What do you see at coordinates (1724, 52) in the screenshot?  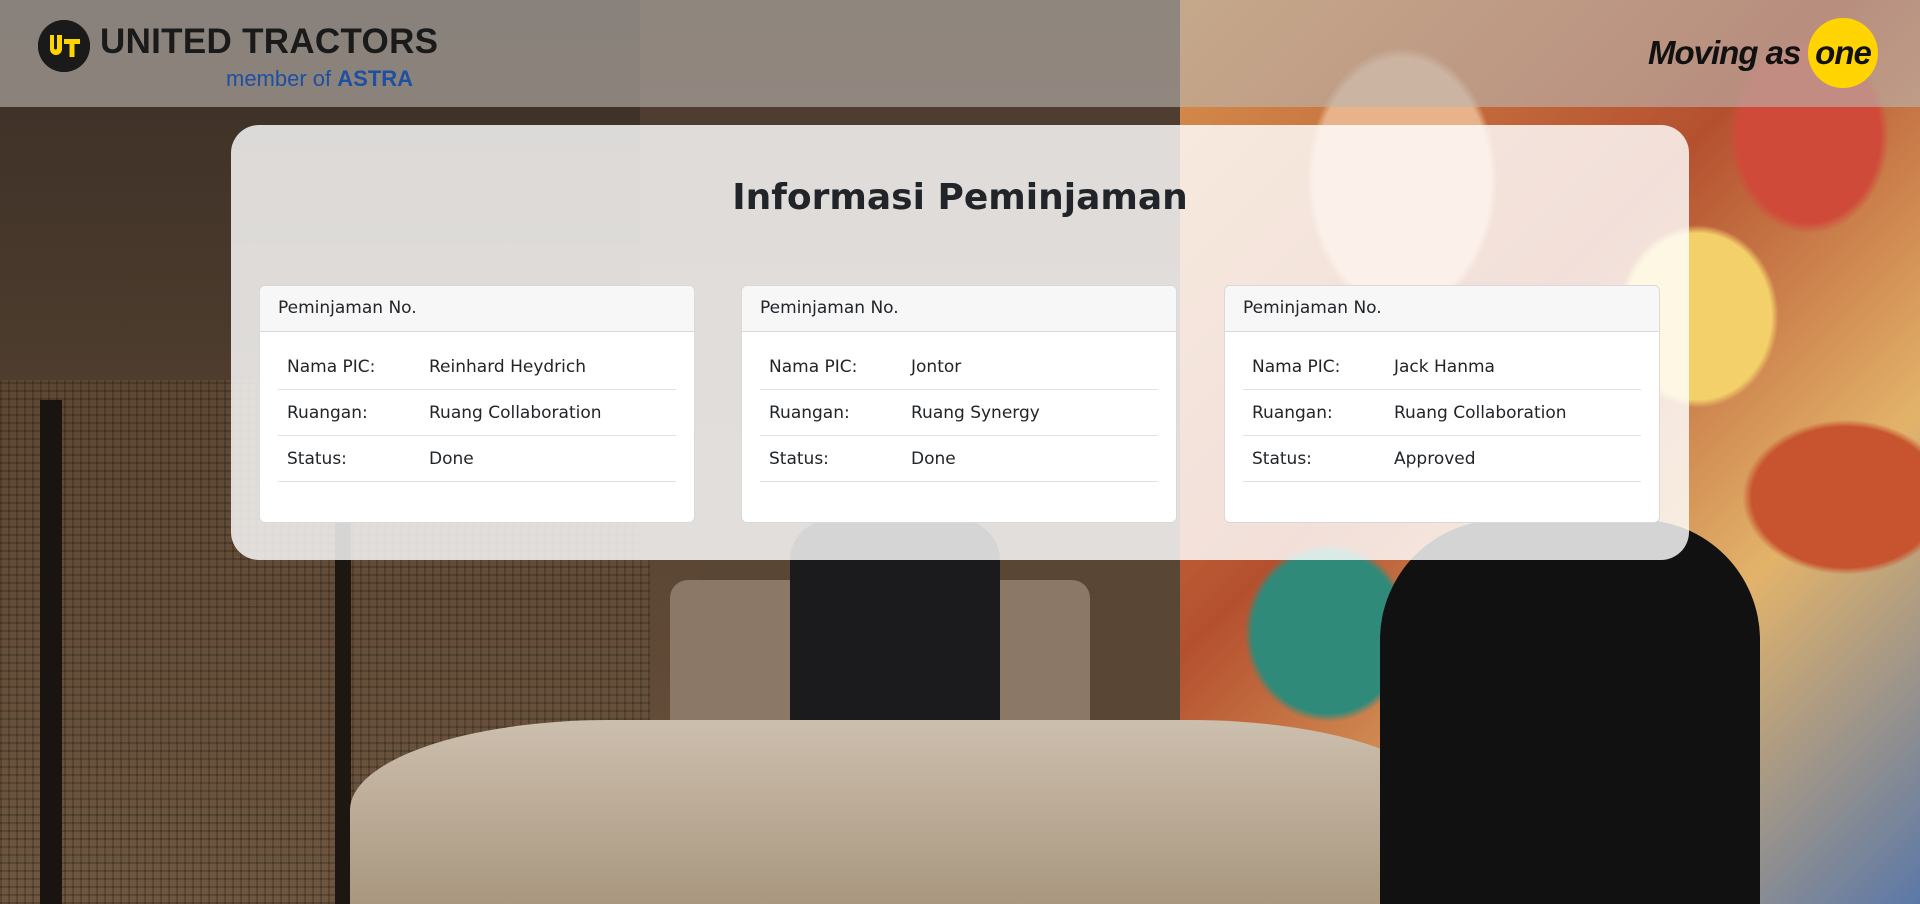 I see `tagline-text: Moving as` at bounding box center [1724, 52].